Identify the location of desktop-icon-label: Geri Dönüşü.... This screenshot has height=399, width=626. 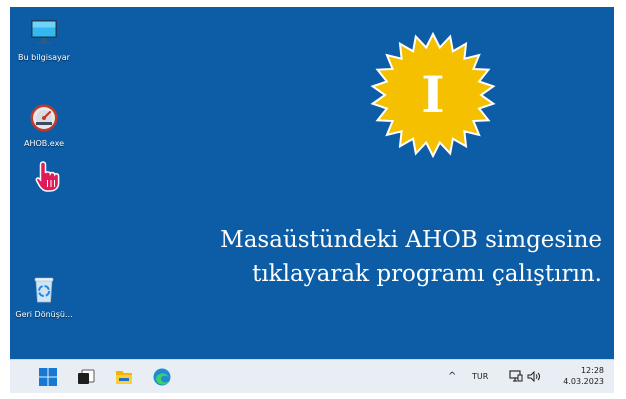
(44, 314).